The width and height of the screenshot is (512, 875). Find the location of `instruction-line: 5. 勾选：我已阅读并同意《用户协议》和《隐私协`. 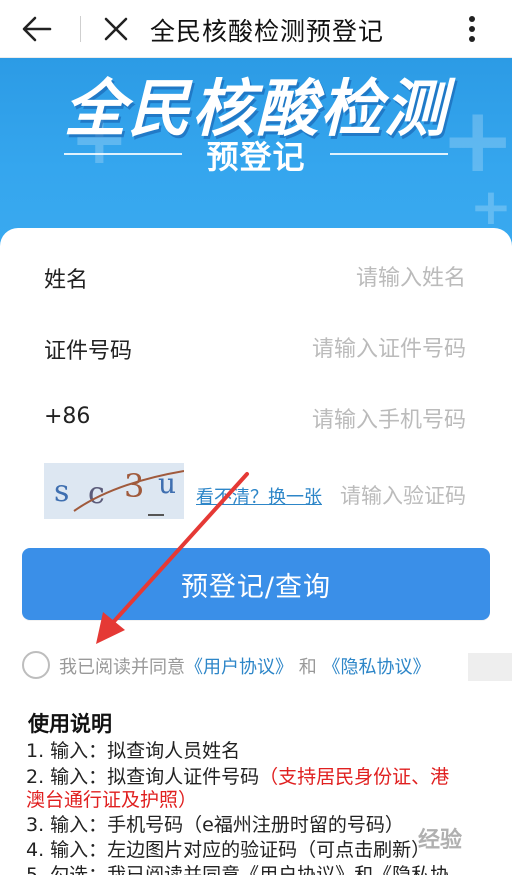

instruction-line: 5. 勾选：我已阅读并同意《用户协议》和《隐私协 is located at coordinates (238, 869).